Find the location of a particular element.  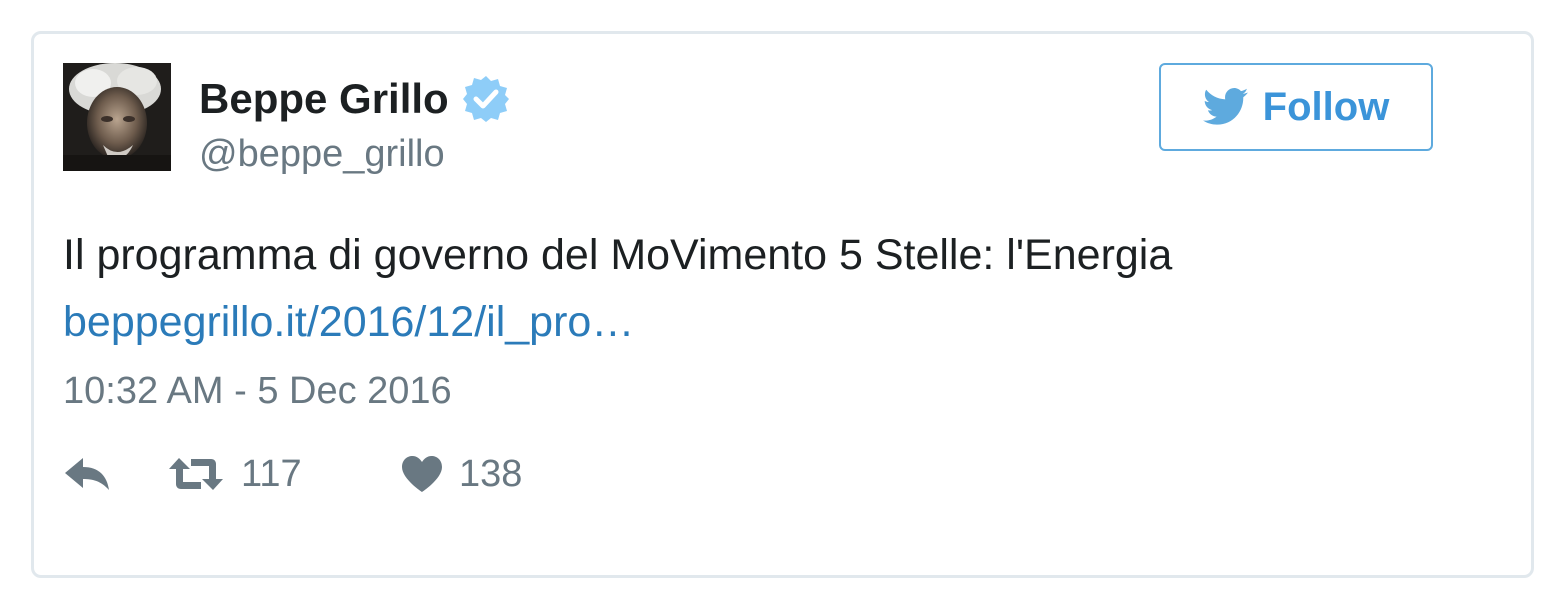

reply-icon is located at coordinates (87, 474).